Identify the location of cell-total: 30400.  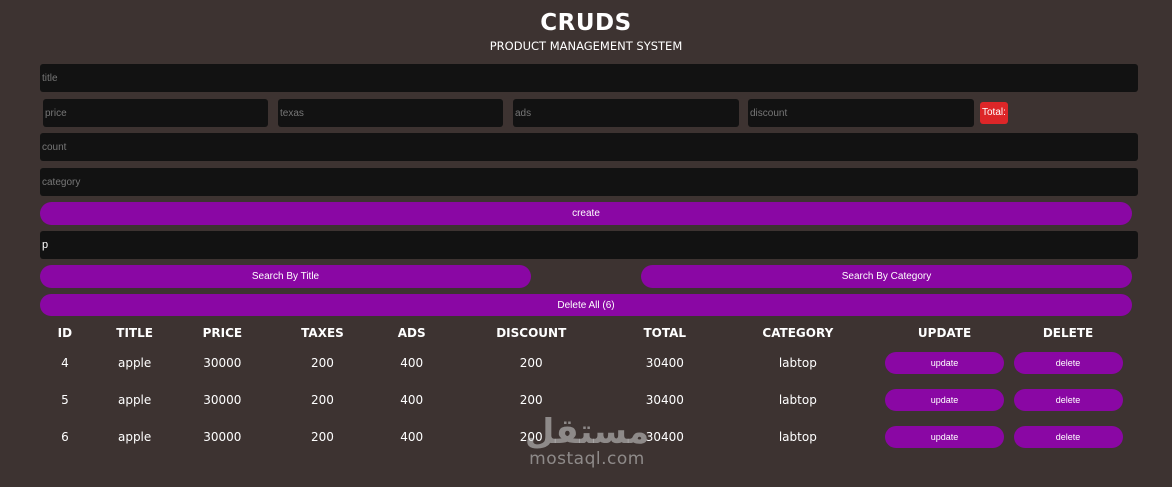
(664, 362).